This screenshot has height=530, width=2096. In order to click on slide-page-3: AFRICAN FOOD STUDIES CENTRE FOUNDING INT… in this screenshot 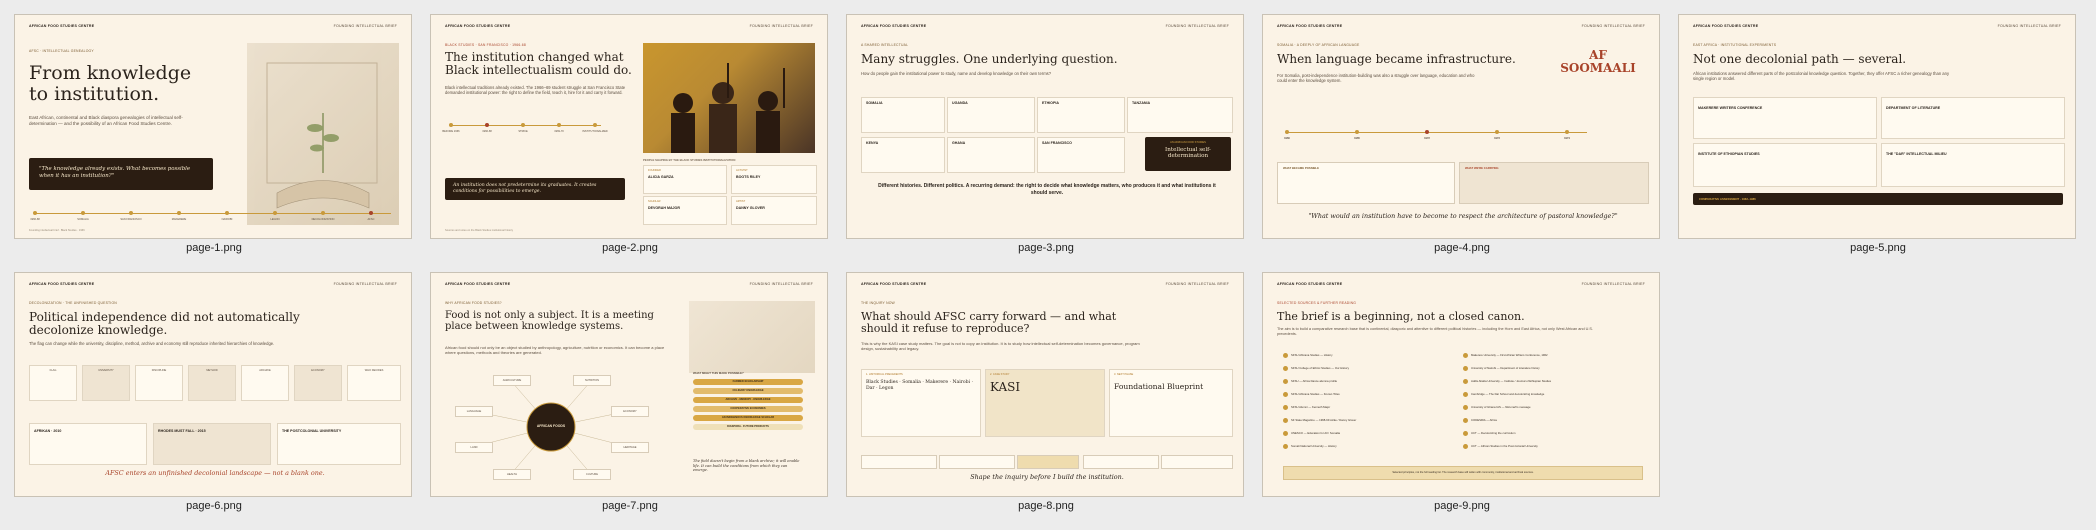, I will do `click(1045, 126)`.